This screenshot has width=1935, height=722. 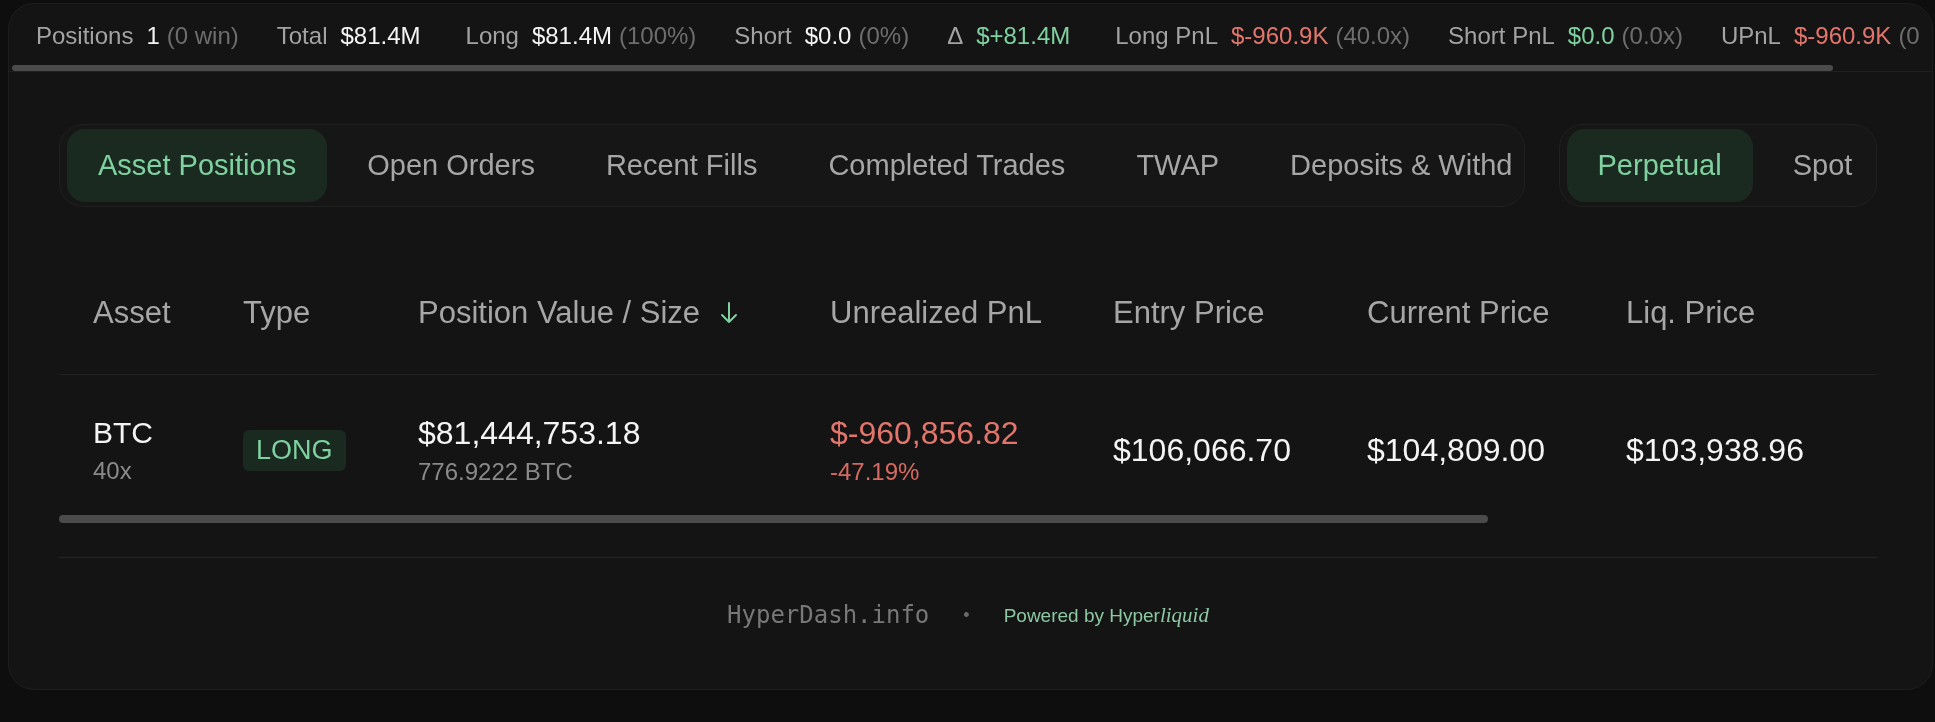 What do you see at coordinates (132, 313) in the screenshot?
I see `column-header: Asset` at bounding box center [132, 313].